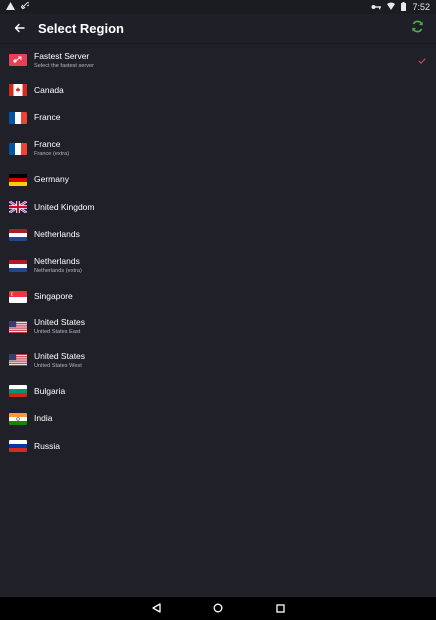  What do you see at coordinates (218, 60) in the screenshot?
I see `region-row: Fastest Server Select the fastest server` at bounding box center [218, 60].